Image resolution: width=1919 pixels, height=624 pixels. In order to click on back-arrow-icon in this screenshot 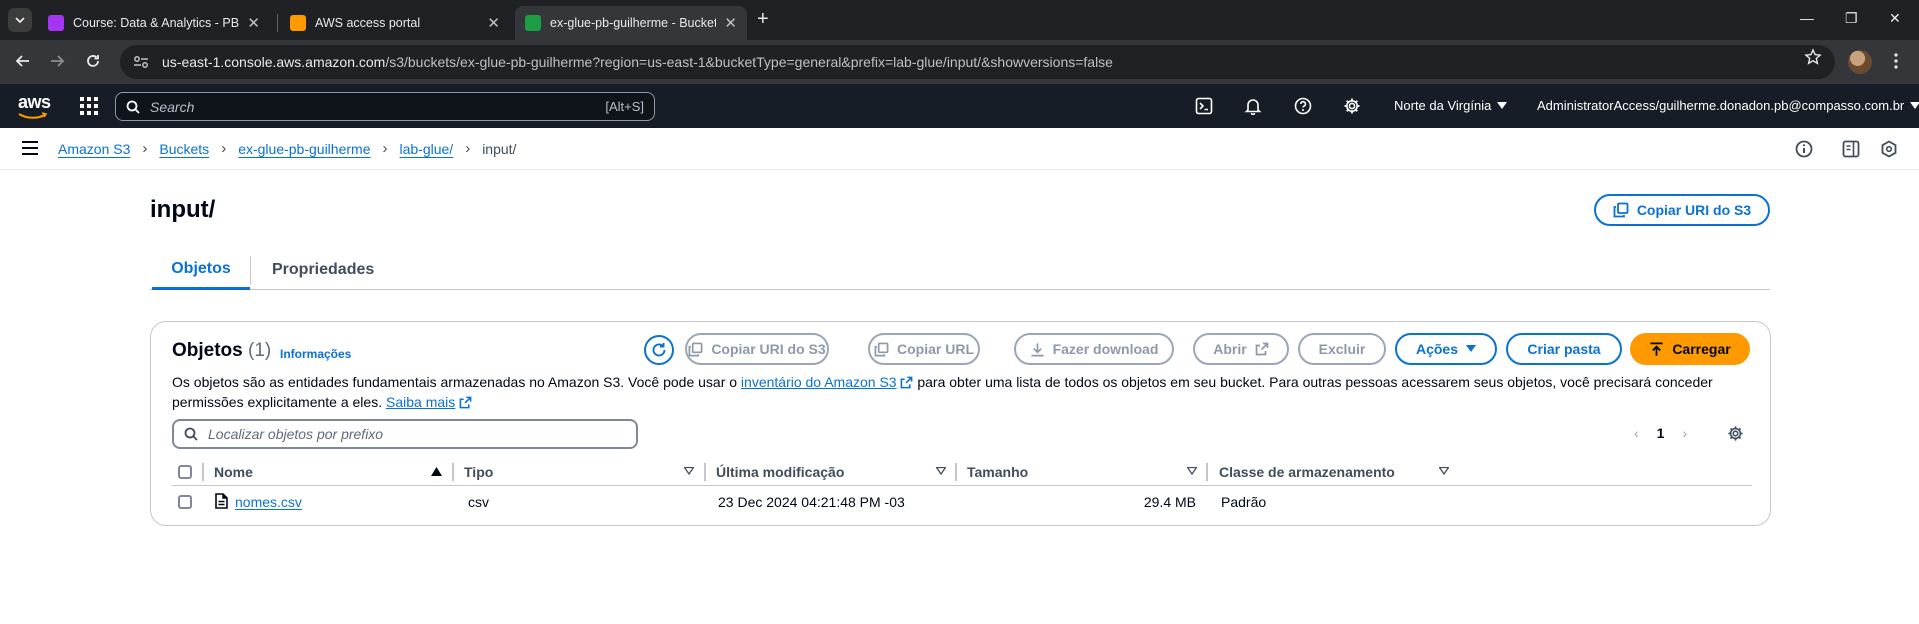, I will do `click(23, 61)`.